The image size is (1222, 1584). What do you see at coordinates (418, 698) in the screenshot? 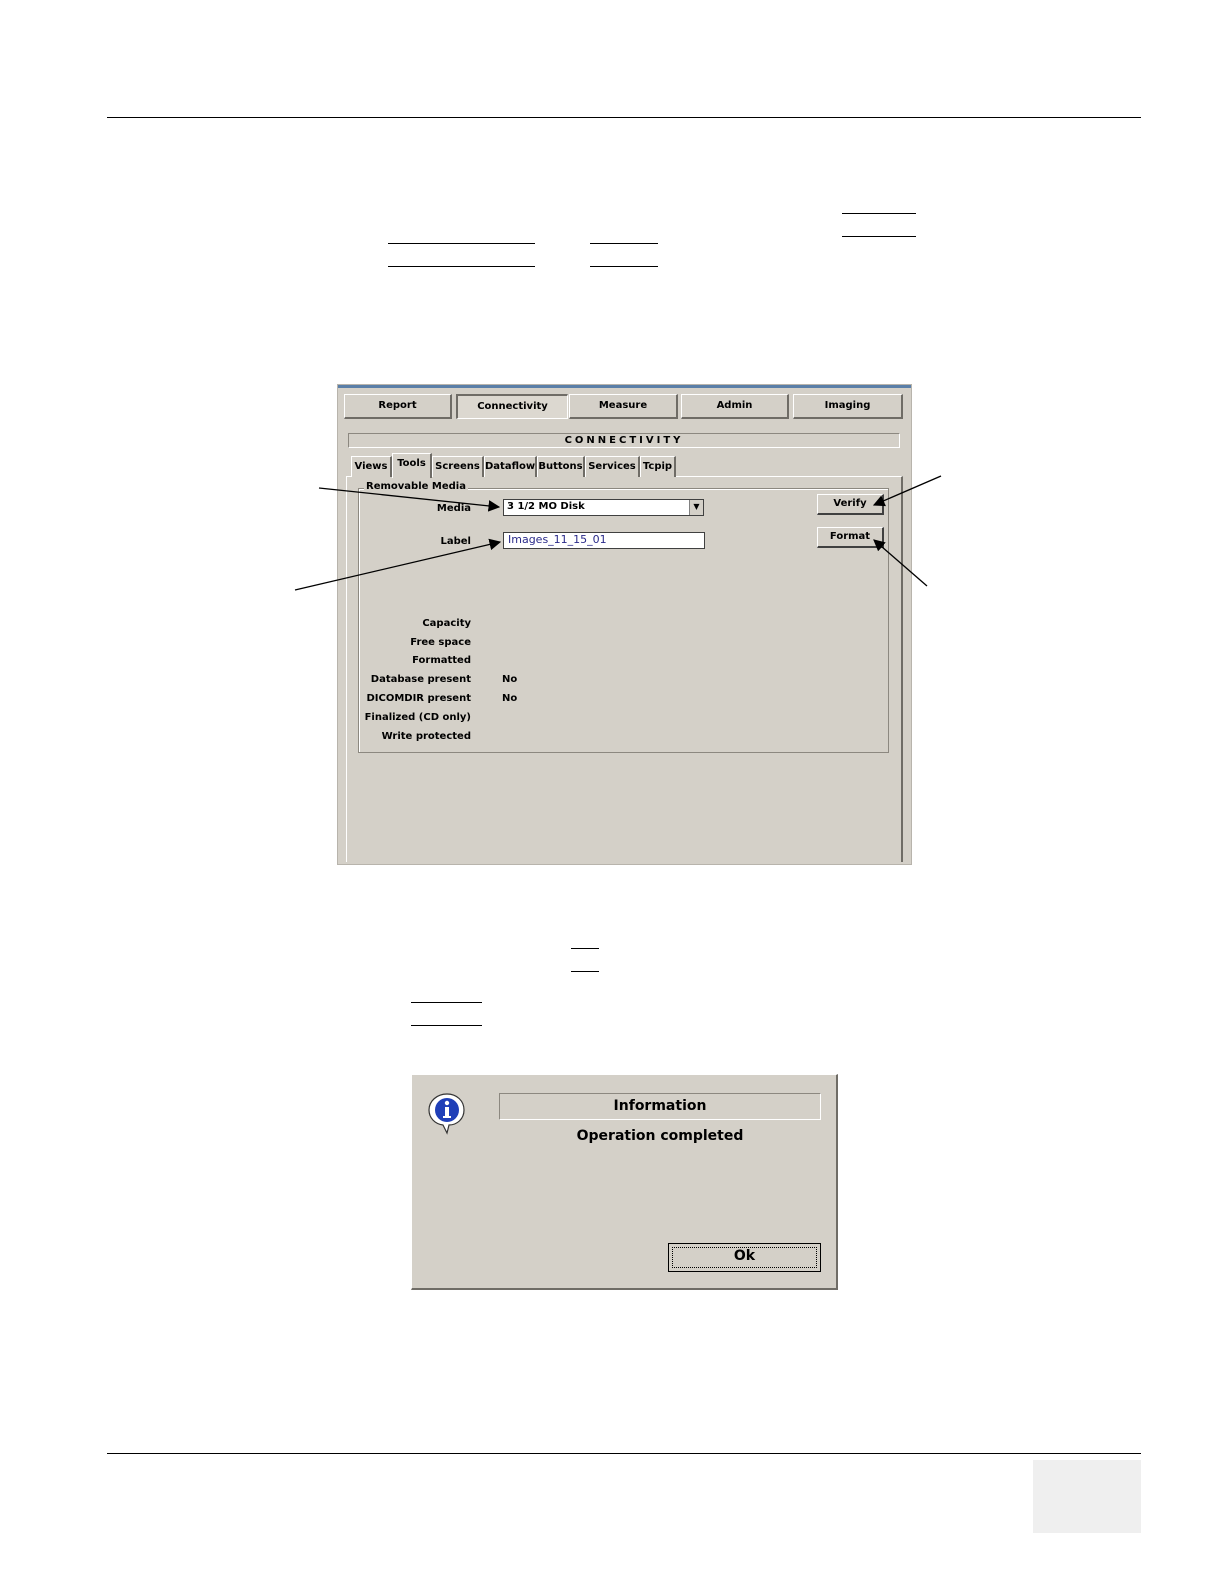
I see `dicomdir-present-label: DICOMDIR present` at bounding box center [418, 698].